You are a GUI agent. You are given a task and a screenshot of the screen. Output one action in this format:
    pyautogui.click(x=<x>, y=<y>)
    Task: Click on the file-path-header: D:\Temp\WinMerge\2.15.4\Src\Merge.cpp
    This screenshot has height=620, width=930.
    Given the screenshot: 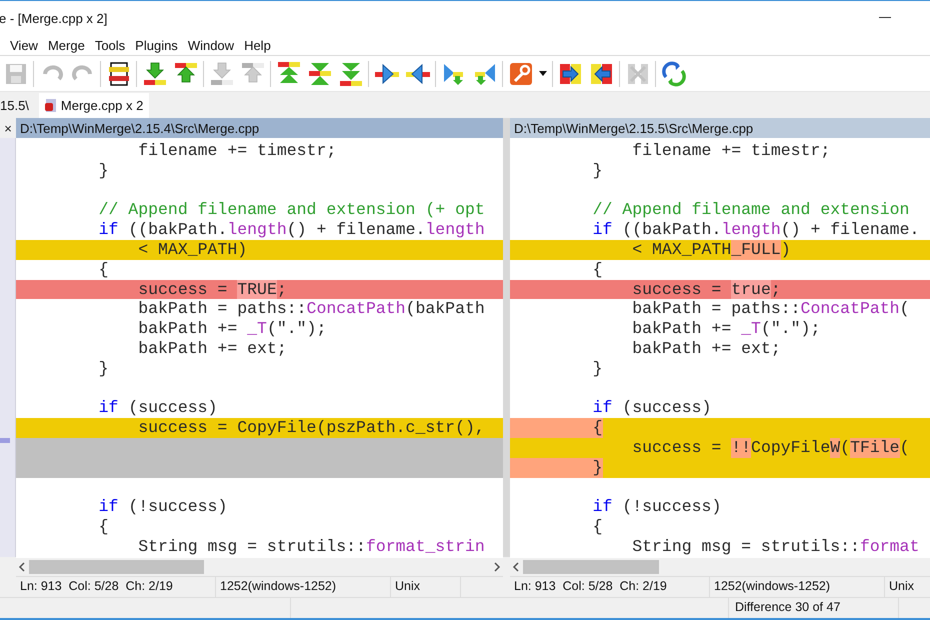 What is the action you would take?
    pyautogui.click(x=259, y=128)
    